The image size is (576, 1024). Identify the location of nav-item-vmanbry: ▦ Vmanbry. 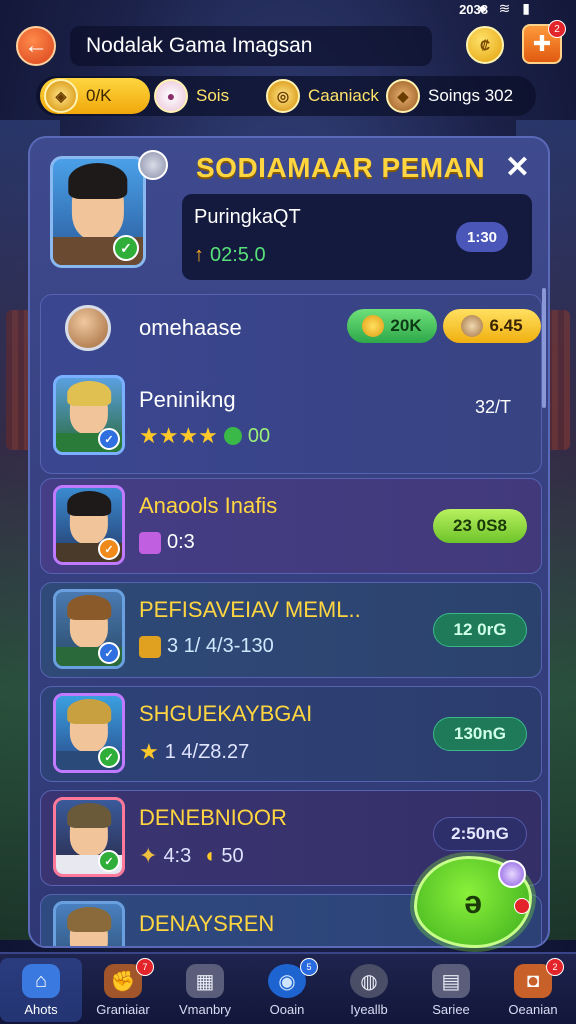
(205, 990).